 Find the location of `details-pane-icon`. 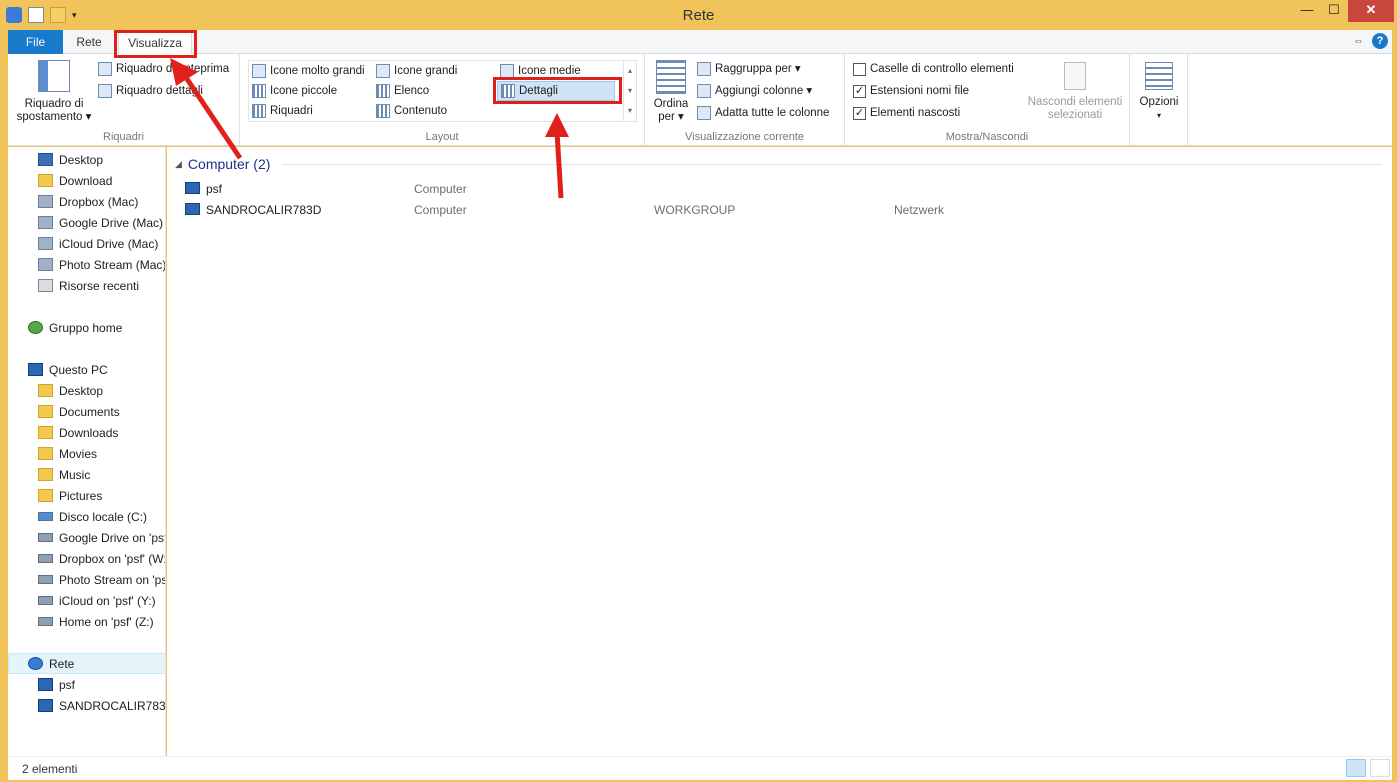

details-pane-icon is located at coordinates (105, 91).